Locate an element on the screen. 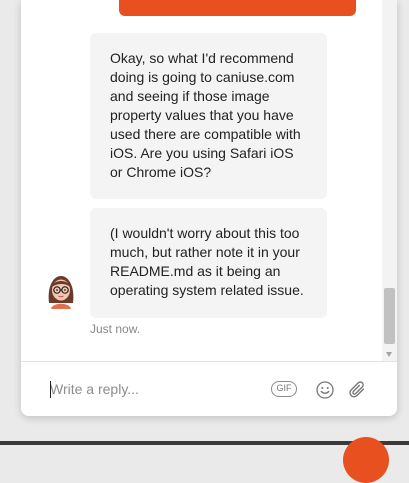  reply-composer: GIF is located at coordinates (209, 388).